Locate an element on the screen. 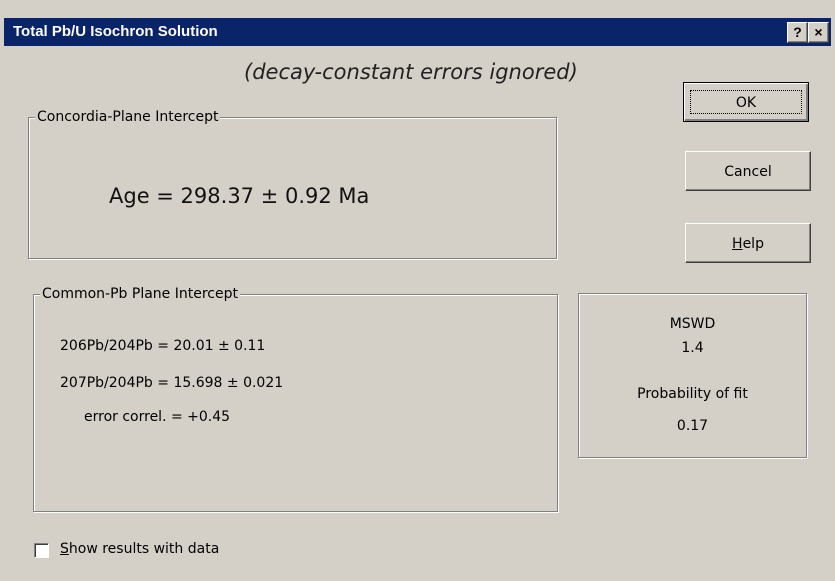  show-results-label: Show results with data is located at coordinates (139, 549).